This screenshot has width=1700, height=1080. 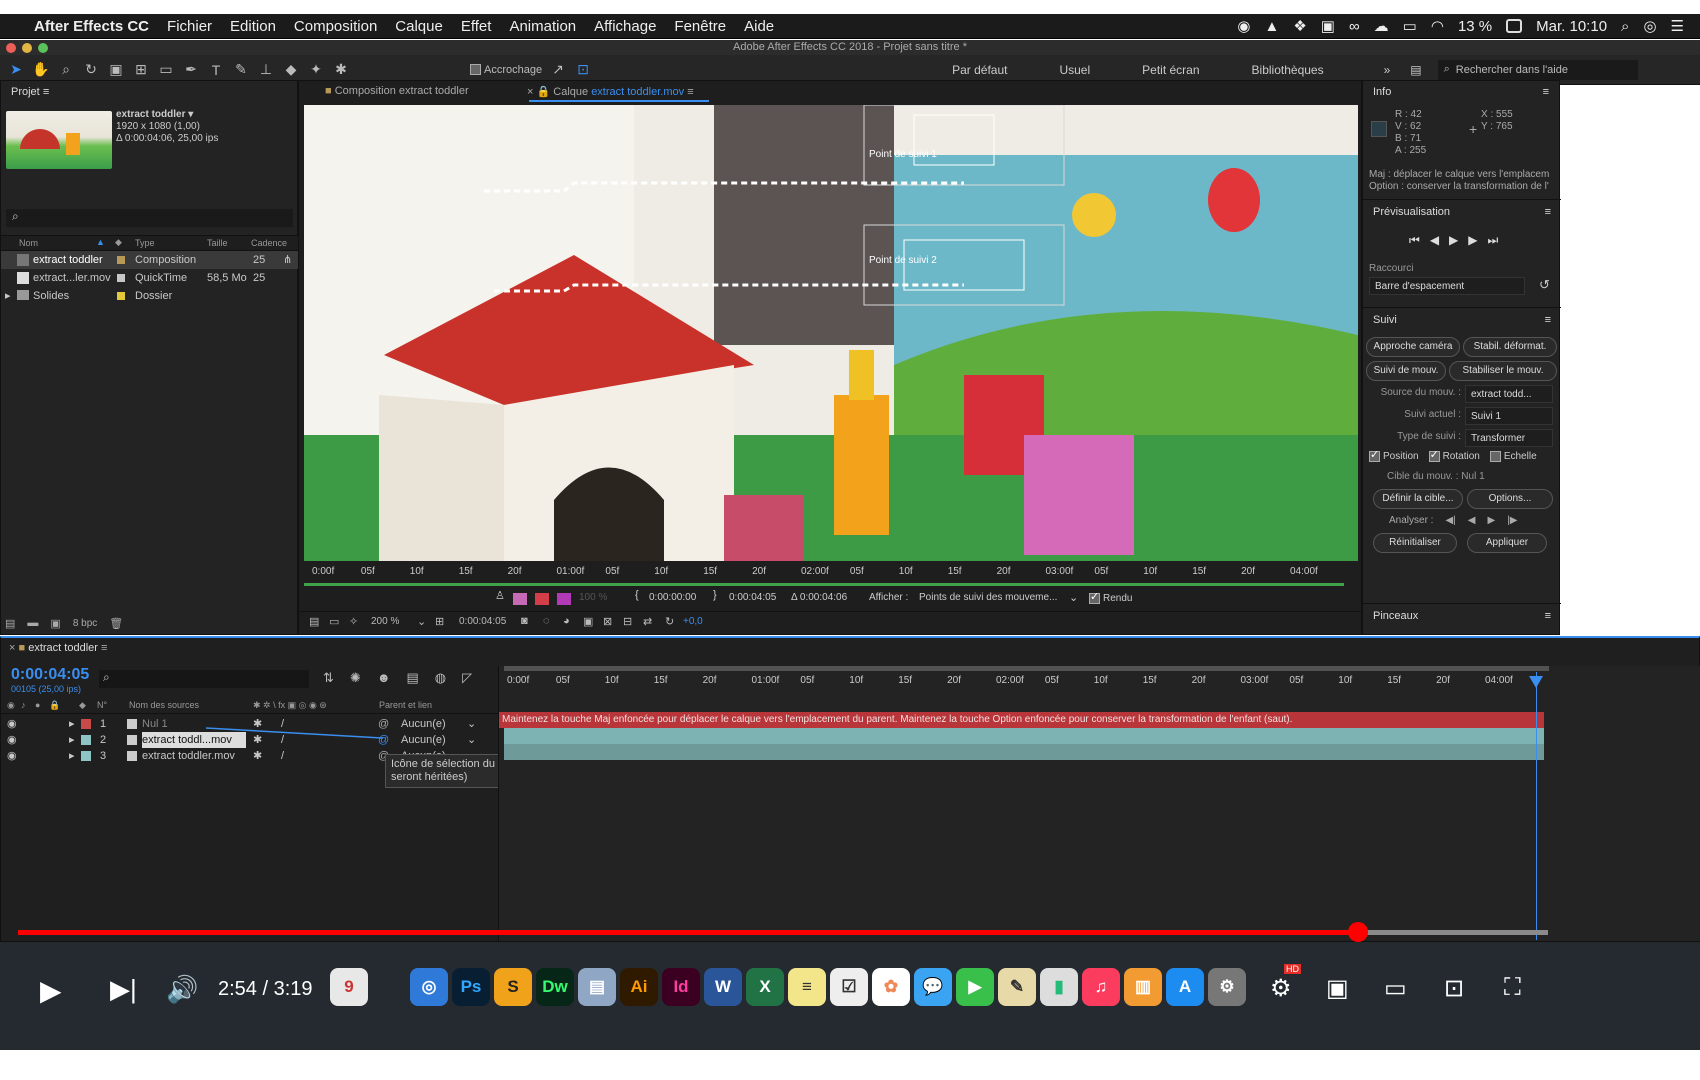 I want to click on selection-tool-icon: ➤, so click(x=16, y=70).